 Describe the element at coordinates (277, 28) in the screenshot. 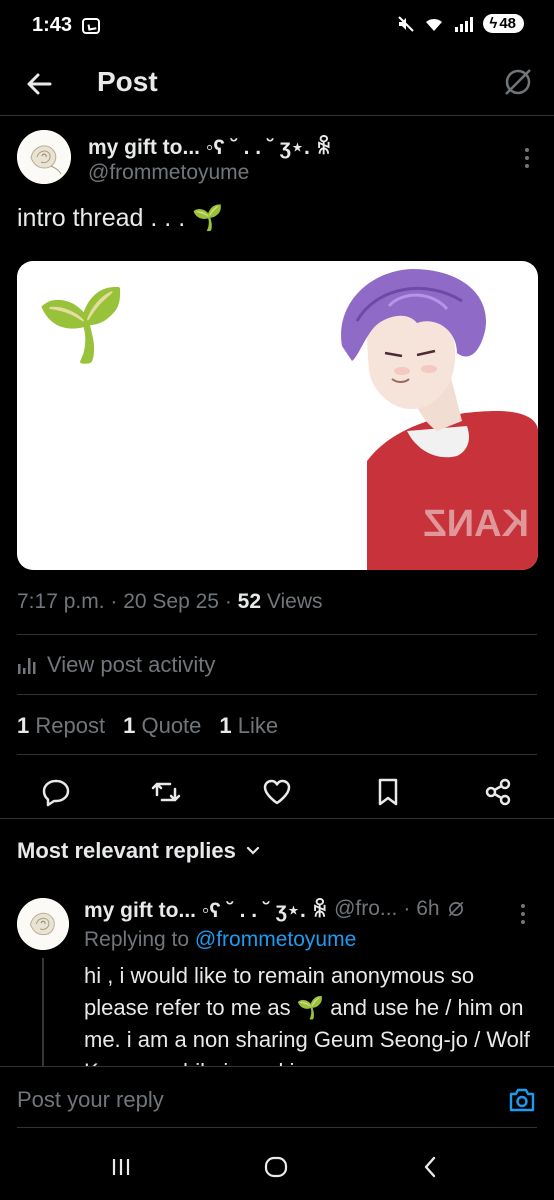

I see `status-bar: 1:43 ϟ 48` at that location.